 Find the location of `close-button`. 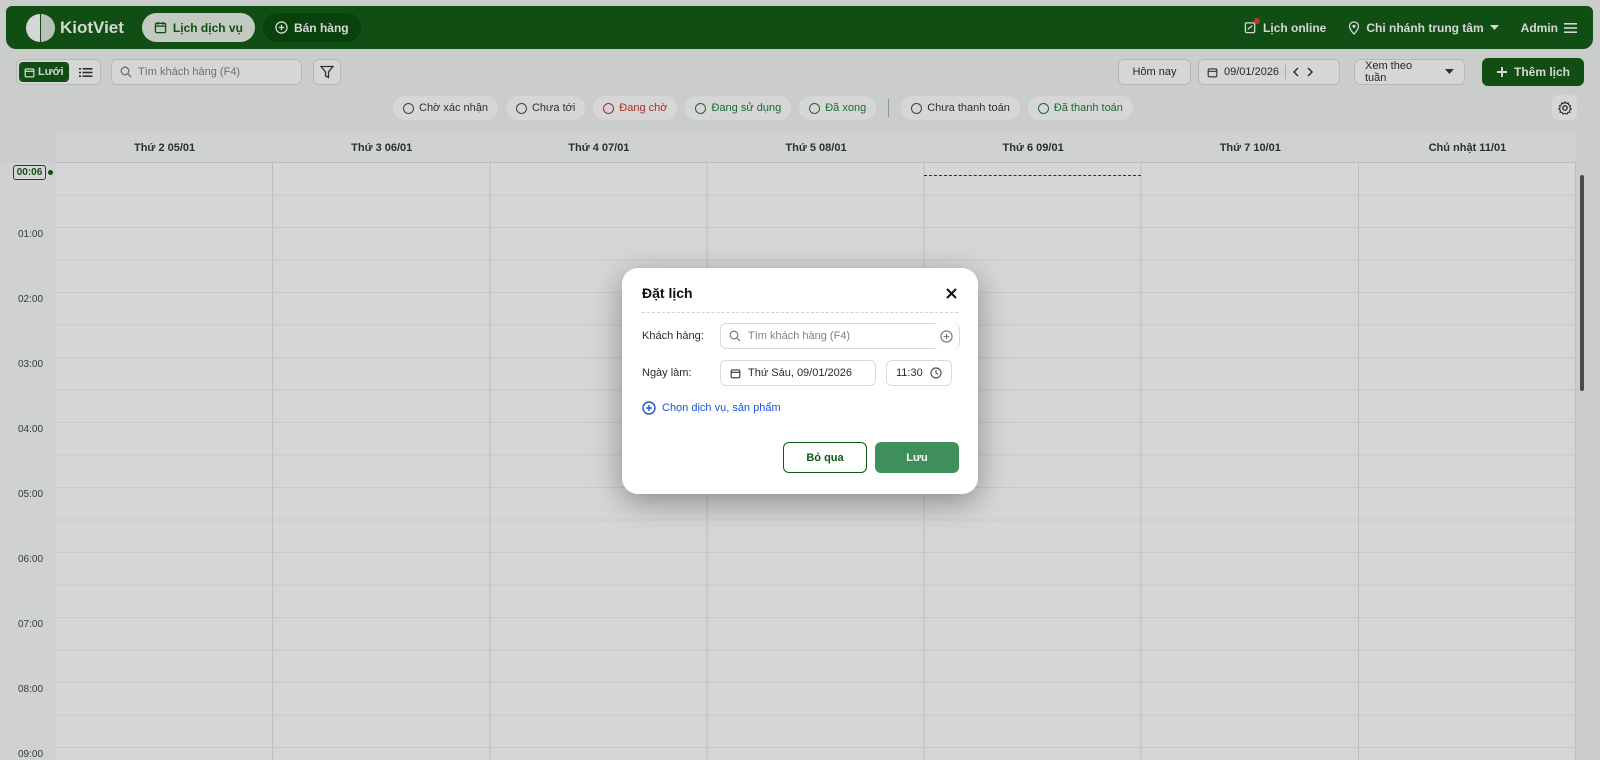

close-button is located at coordinates (951, 293).